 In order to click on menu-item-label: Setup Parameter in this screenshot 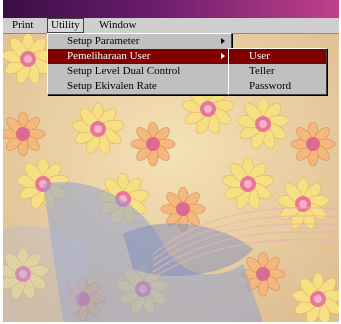, I will do `click(103, 41)`.